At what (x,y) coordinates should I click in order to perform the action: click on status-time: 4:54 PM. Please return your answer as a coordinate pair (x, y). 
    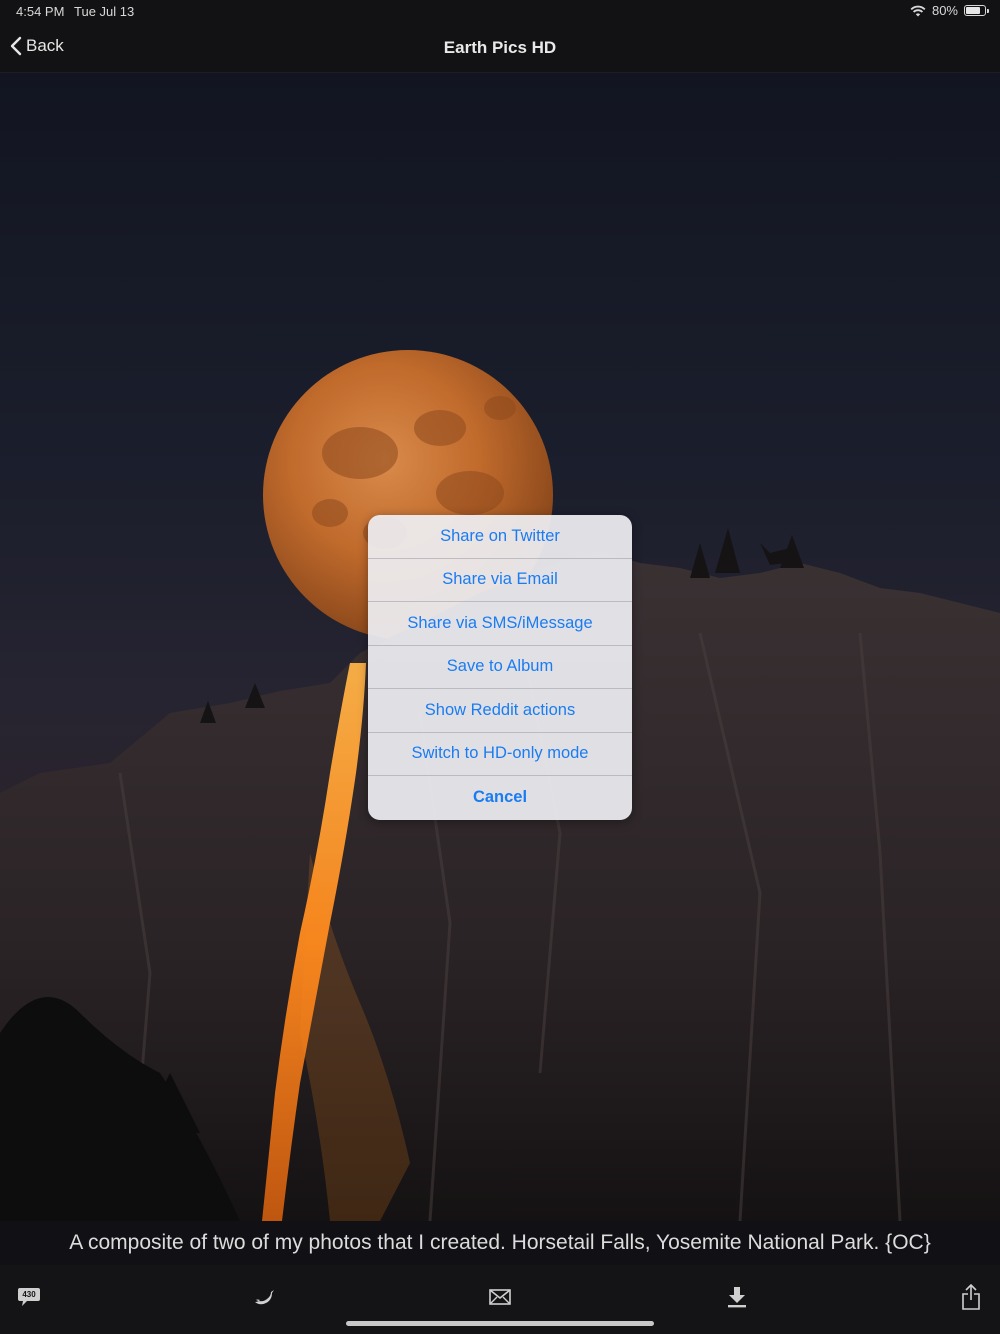
    Looking at the image, I should click on (40, 11).